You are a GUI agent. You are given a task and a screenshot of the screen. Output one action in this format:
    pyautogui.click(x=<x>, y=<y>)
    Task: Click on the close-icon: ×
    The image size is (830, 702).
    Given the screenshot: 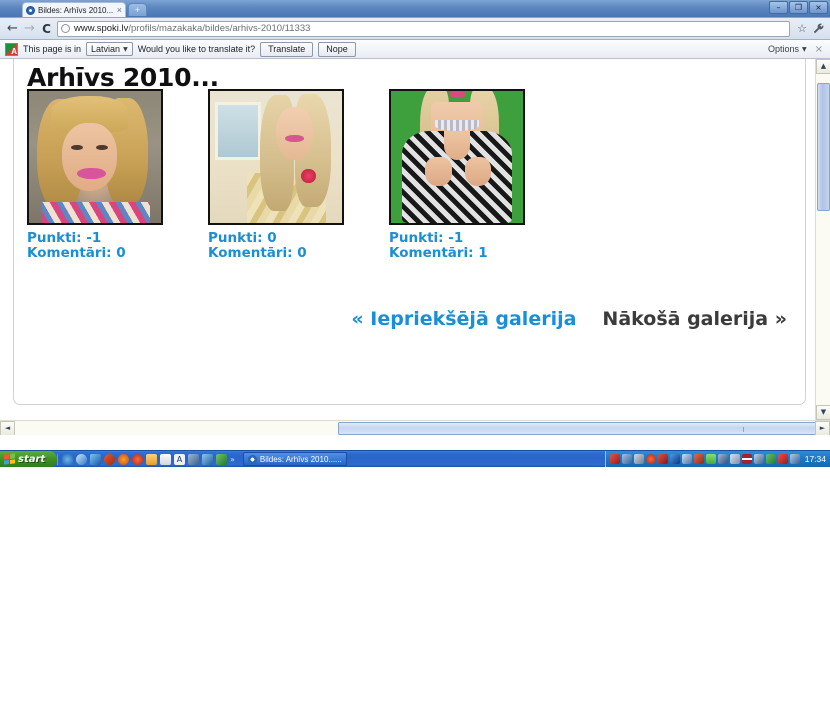 What is the action you would take?
    pyautogui.click(x=119, y=10)
    